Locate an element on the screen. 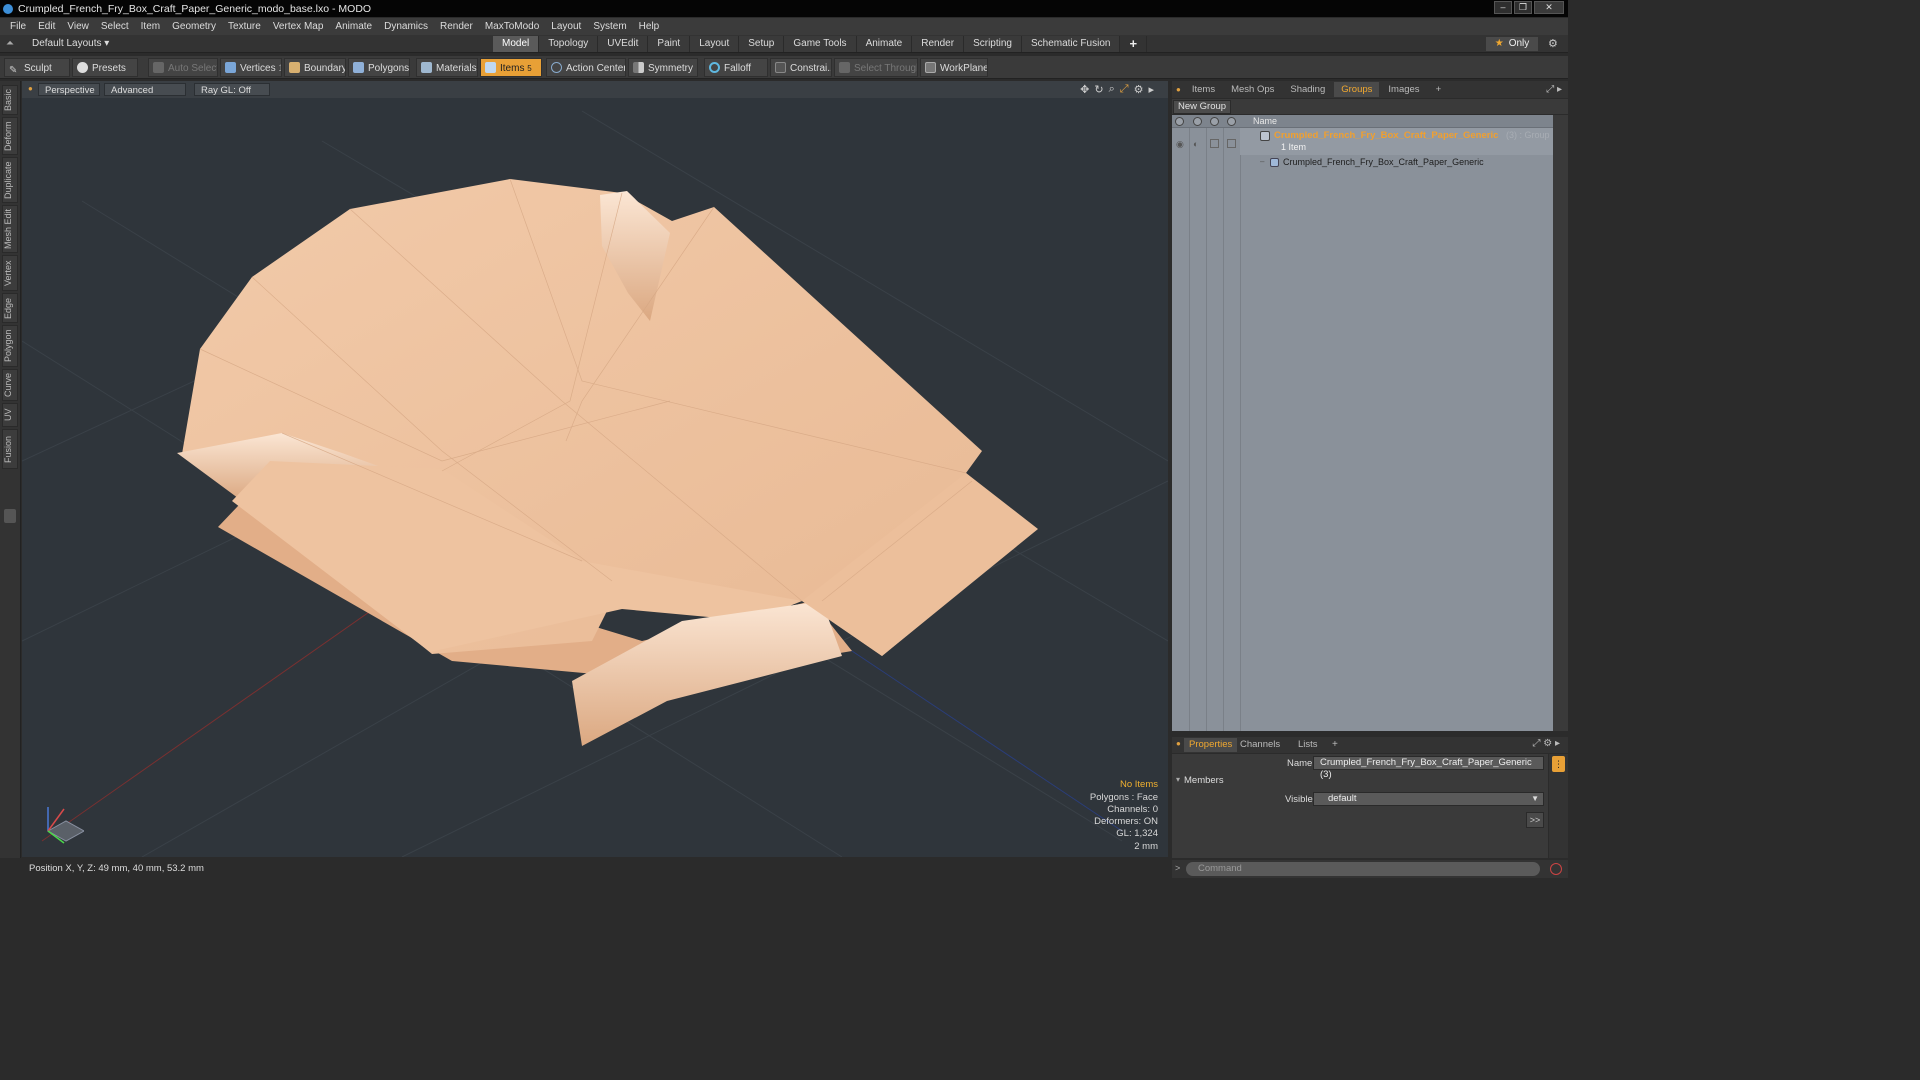 The image size is (1920, 1080). add-properties-tab: + is located at coordinates (1335, 745).